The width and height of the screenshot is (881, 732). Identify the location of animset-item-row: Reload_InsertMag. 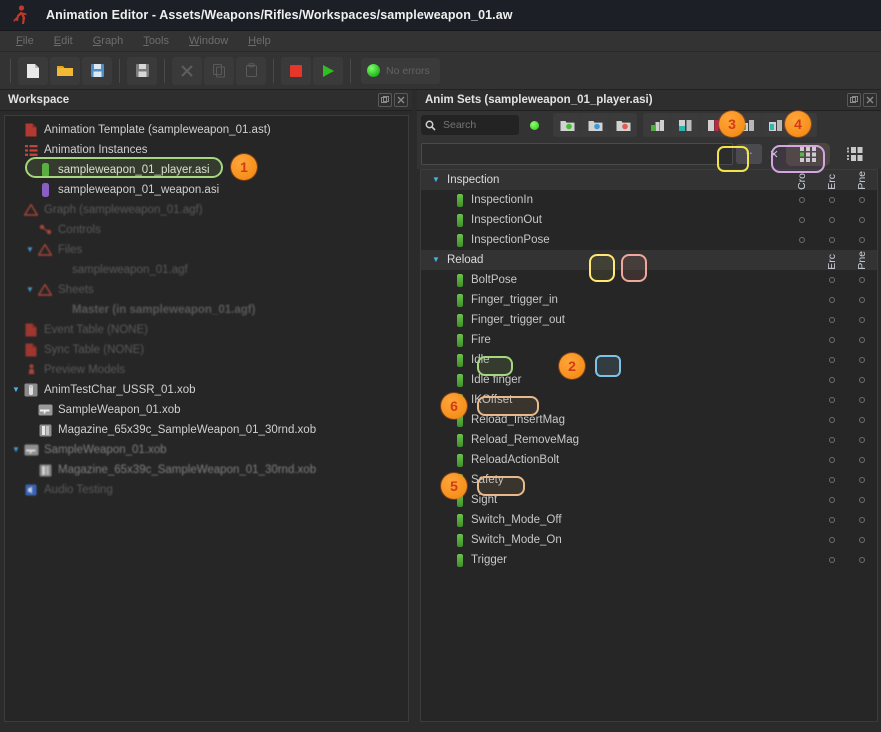
(649, 420).